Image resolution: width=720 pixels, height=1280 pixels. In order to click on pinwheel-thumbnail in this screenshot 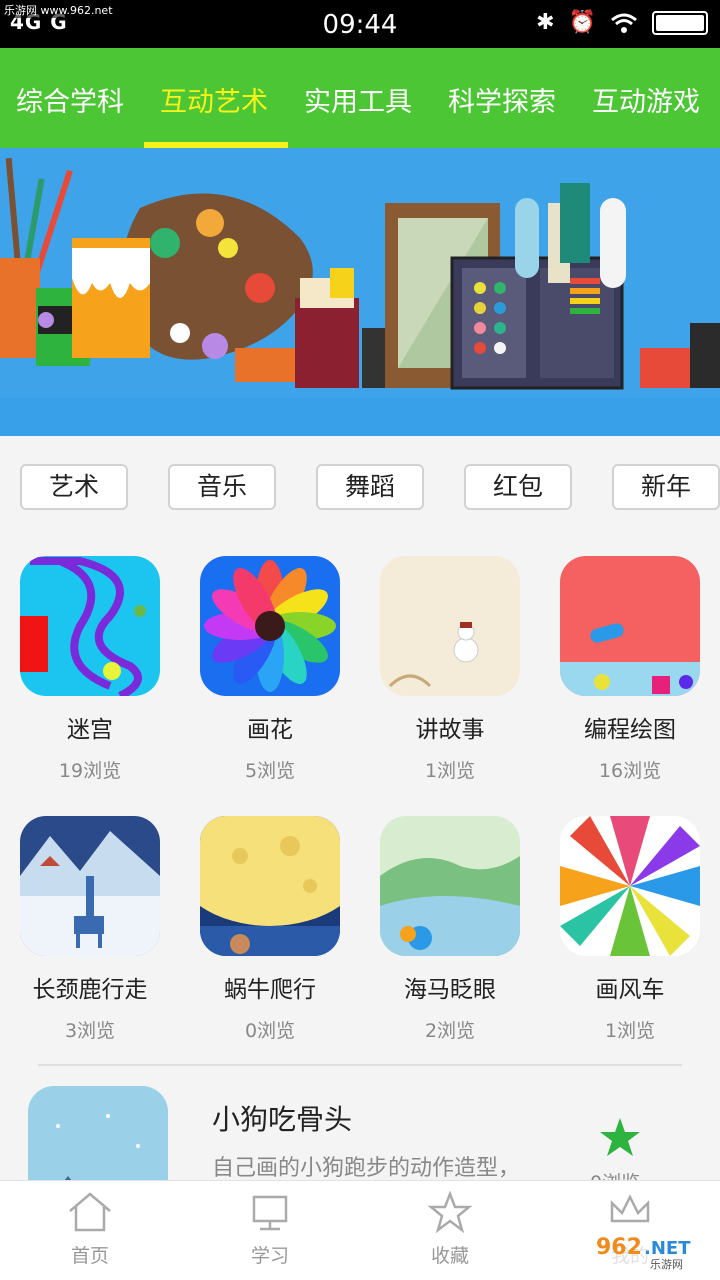, I will do `click(630, 886)`.